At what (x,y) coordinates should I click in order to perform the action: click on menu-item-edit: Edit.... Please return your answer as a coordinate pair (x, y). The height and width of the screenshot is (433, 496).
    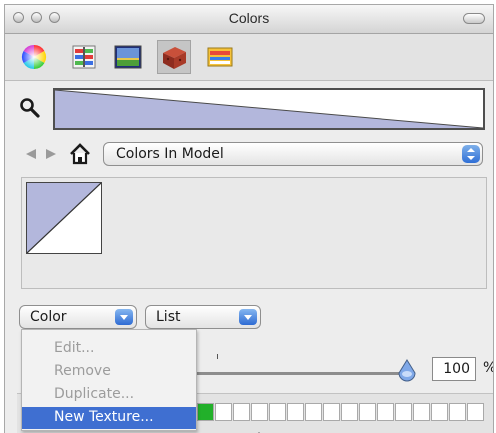
    Looking at the image, I should click on (109, 349).